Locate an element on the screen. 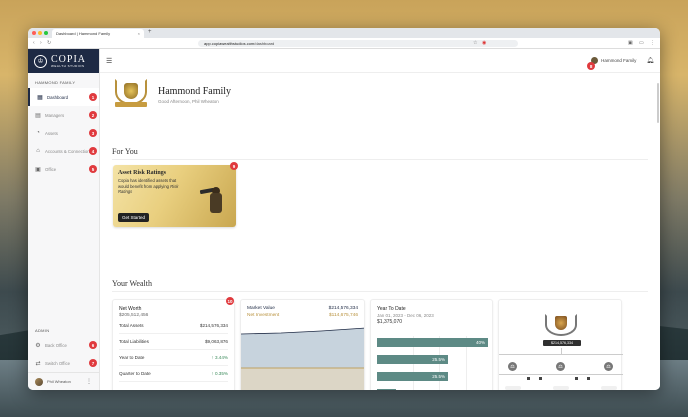 This screenshot has width=688, height=417. page-title: Hammond Family is located at coordinates (195, 91).